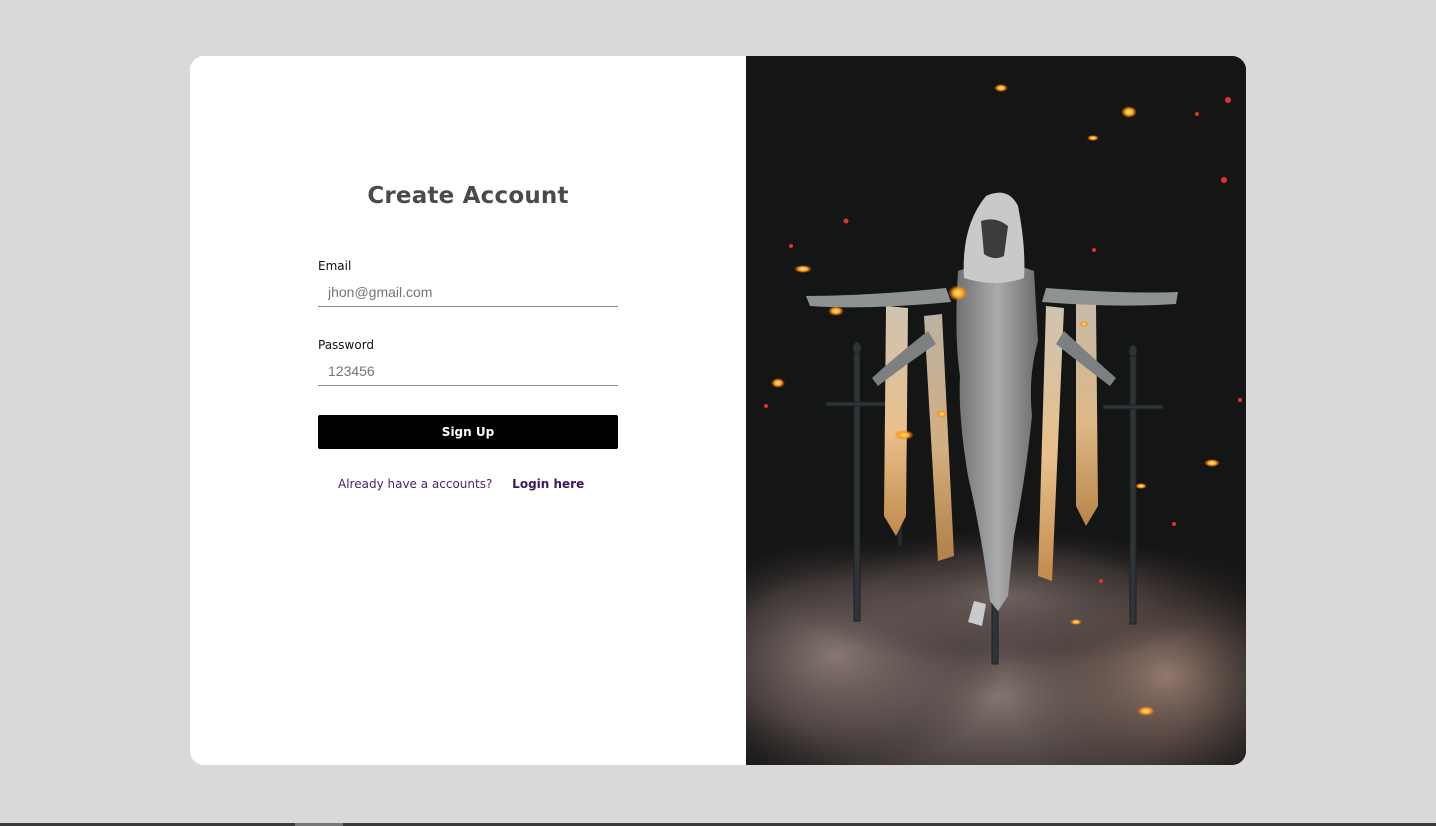 The image size is (1436, 826). I want to click on password-label: Password, so click(346, 345).